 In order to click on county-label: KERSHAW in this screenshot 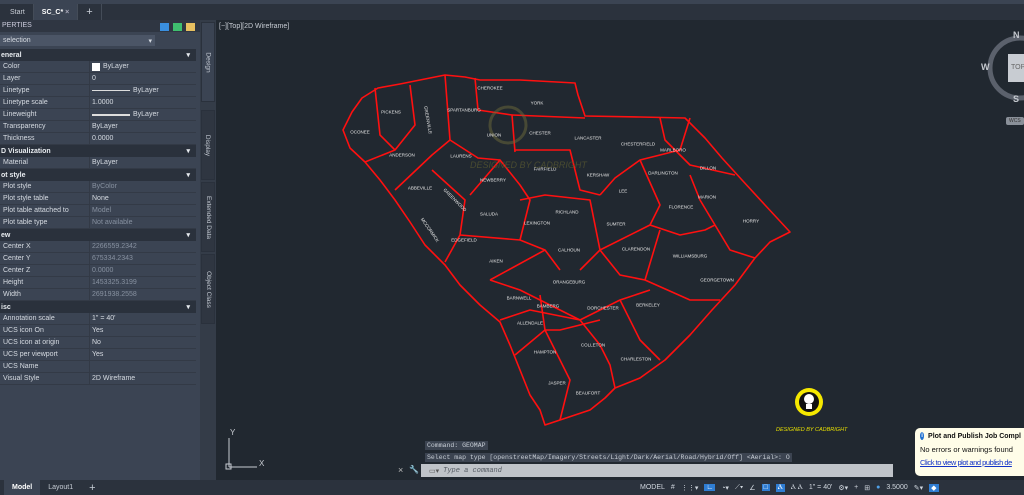, I will do `click(598, 175)`.